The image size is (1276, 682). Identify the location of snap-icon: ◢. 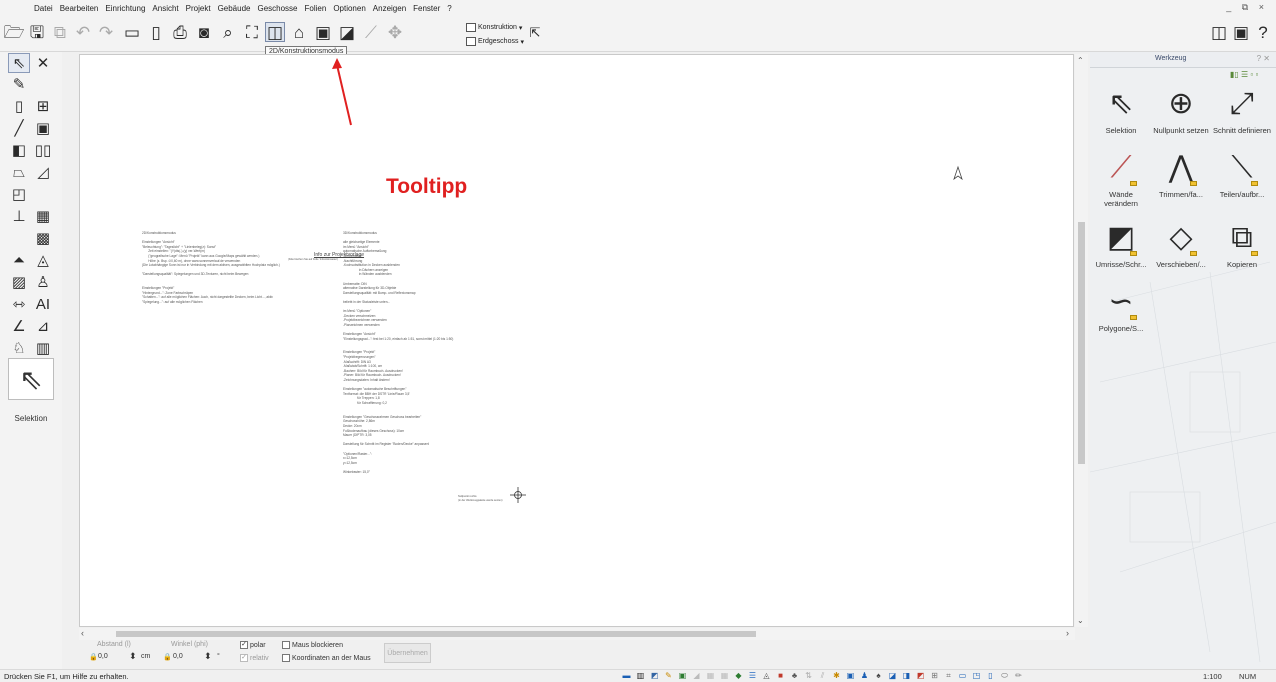
(696, 675).